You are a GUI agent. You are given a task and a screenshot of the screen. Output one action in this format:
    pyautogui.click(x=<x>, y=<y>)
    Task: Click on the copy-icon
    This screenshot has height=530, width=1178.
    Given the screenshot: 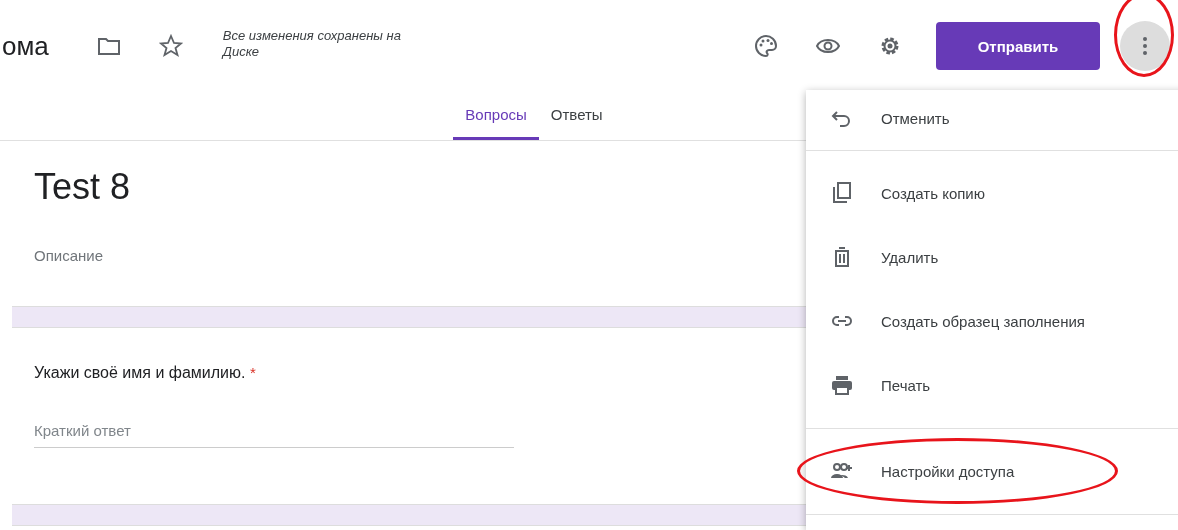 What is the action you would take?
    pyautogui.click(x=842, y=193)
    